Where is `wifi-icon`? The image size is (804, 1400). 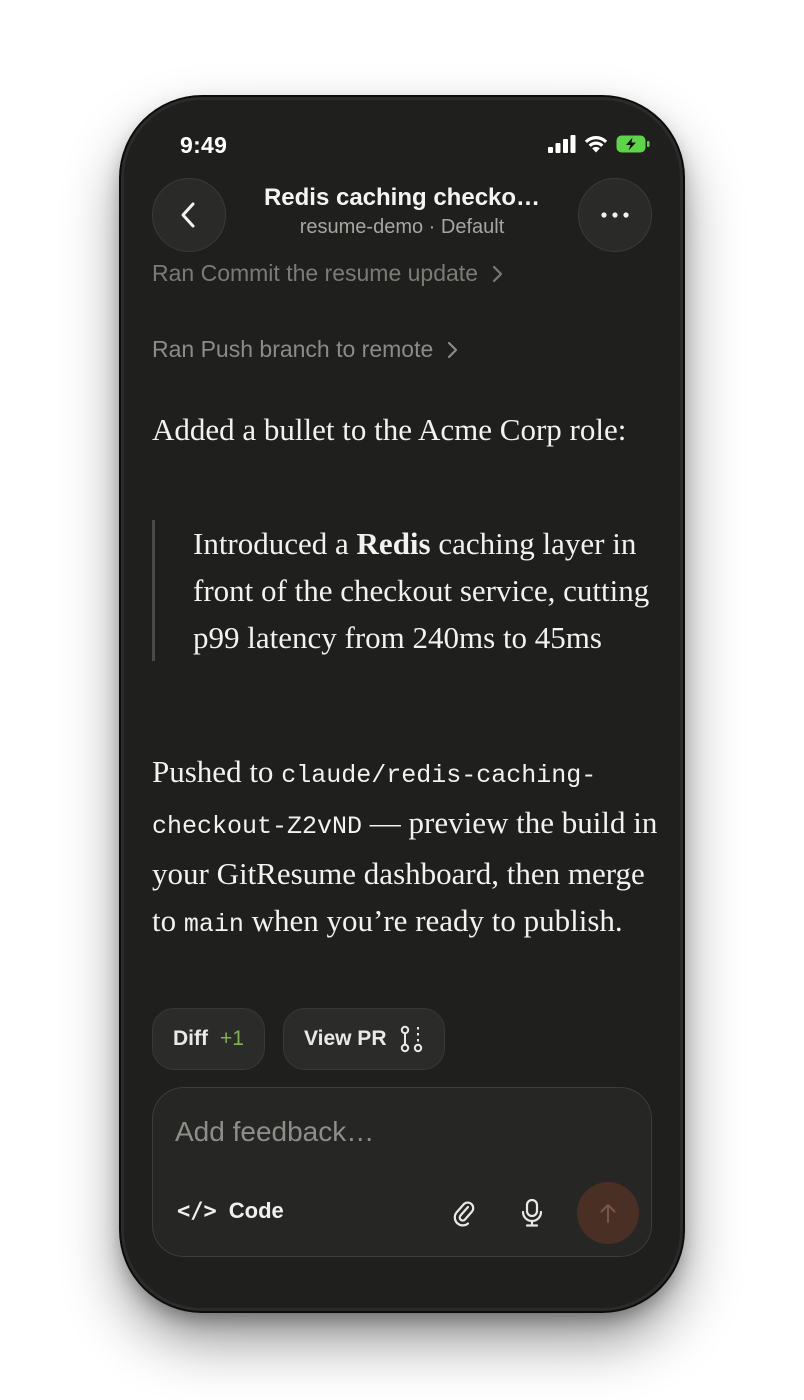
wifi-icon is located at coordinates (596, 144).